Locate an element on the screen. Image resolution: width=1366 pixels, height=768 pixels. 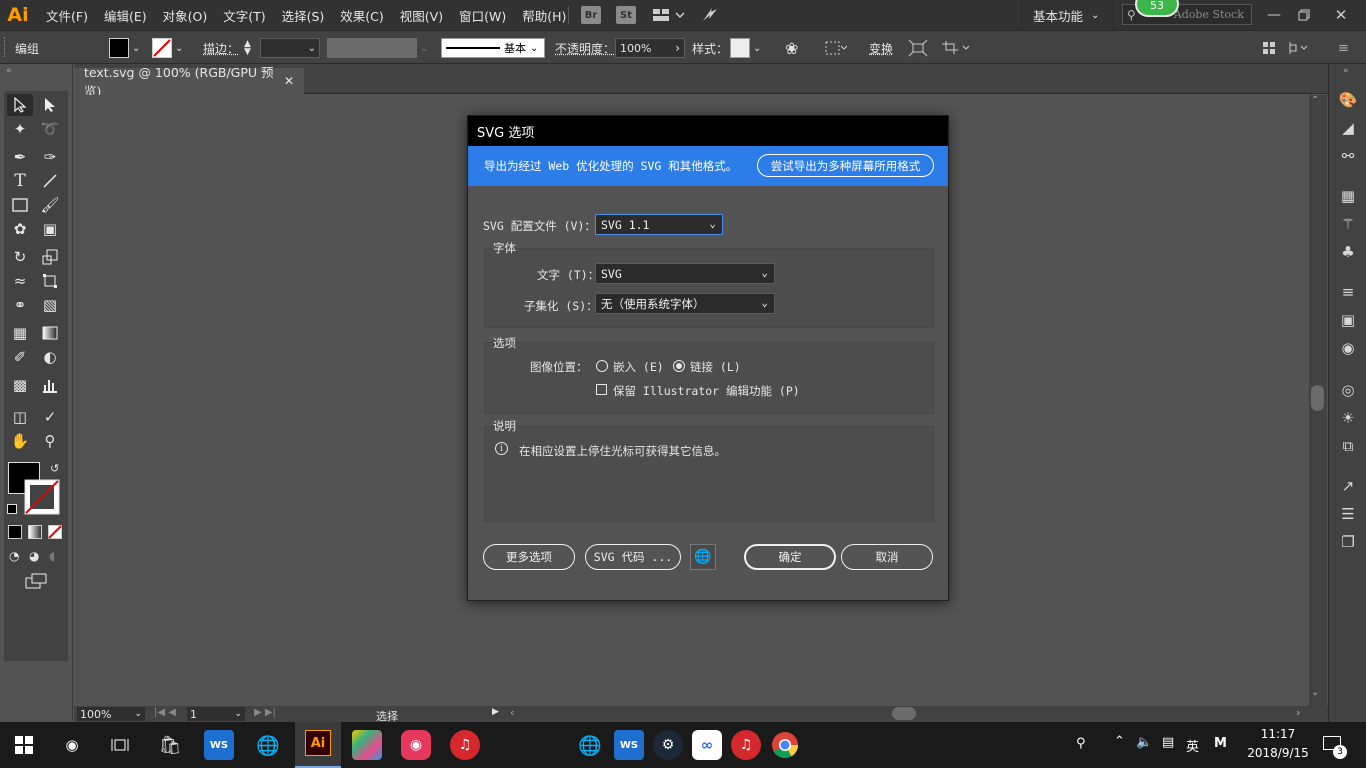
store-icon: 🛍 is located at coordinates (170, 745).